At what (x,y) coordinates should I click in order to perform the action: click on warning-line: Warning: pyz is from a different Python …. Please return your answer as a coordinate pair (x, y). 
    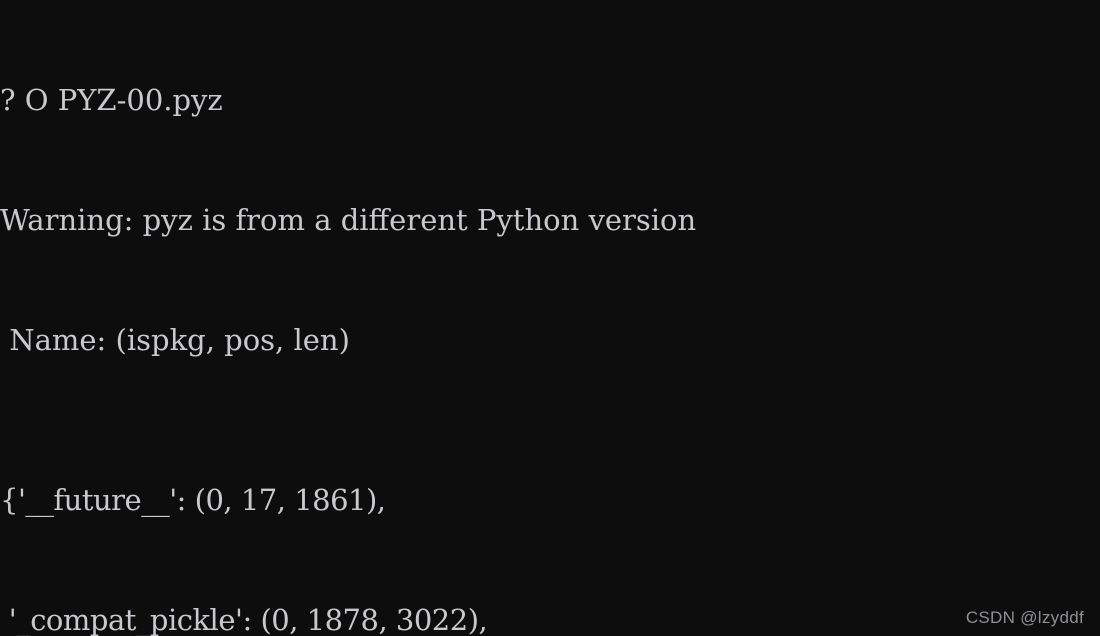
    Looking at the image, I should click on (348, 220).